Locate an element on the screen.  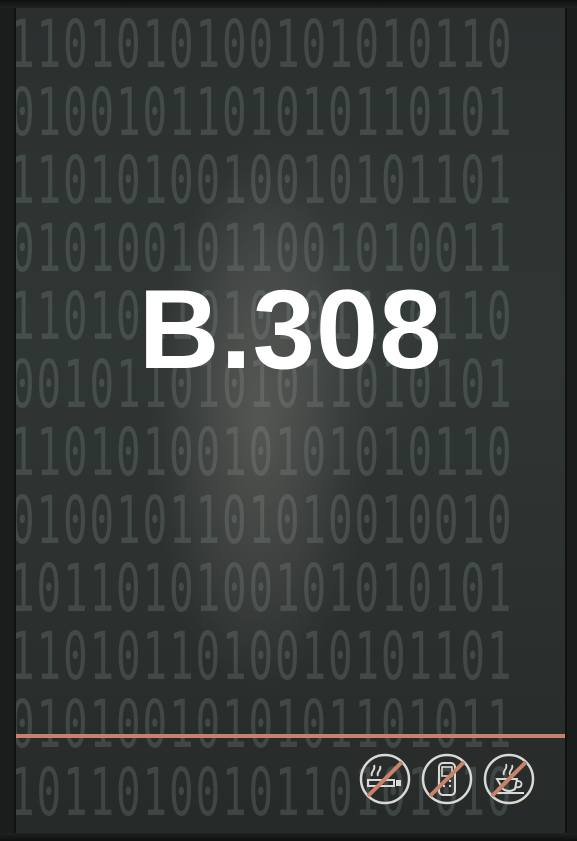
binary-row: 1101010010010101101 is located at coordinates (265, 180).